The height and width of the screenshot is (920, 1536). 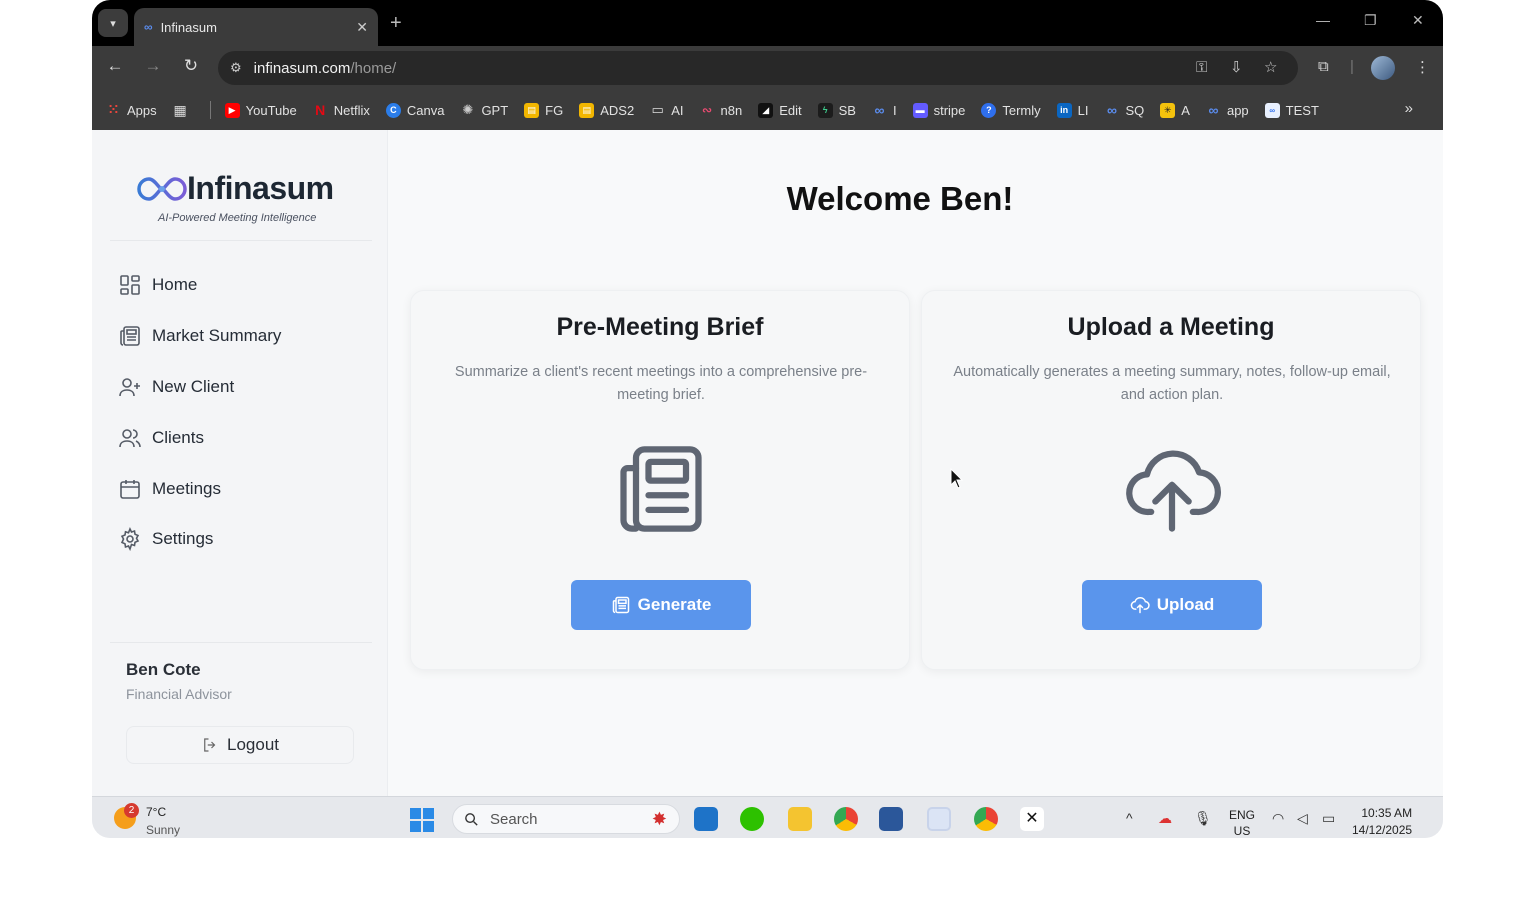 I want to click on reload-icon: ↻, so click(x=191, y=66).